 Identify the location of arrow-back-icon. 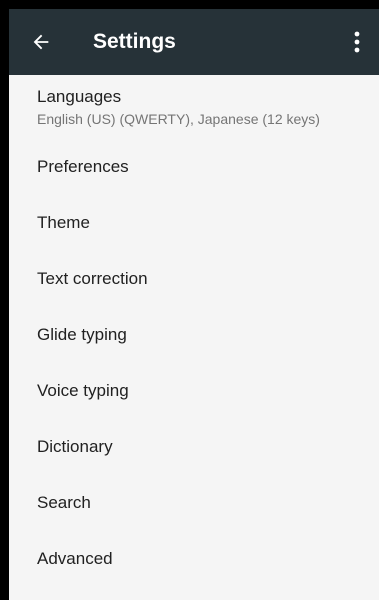
(41, 42).